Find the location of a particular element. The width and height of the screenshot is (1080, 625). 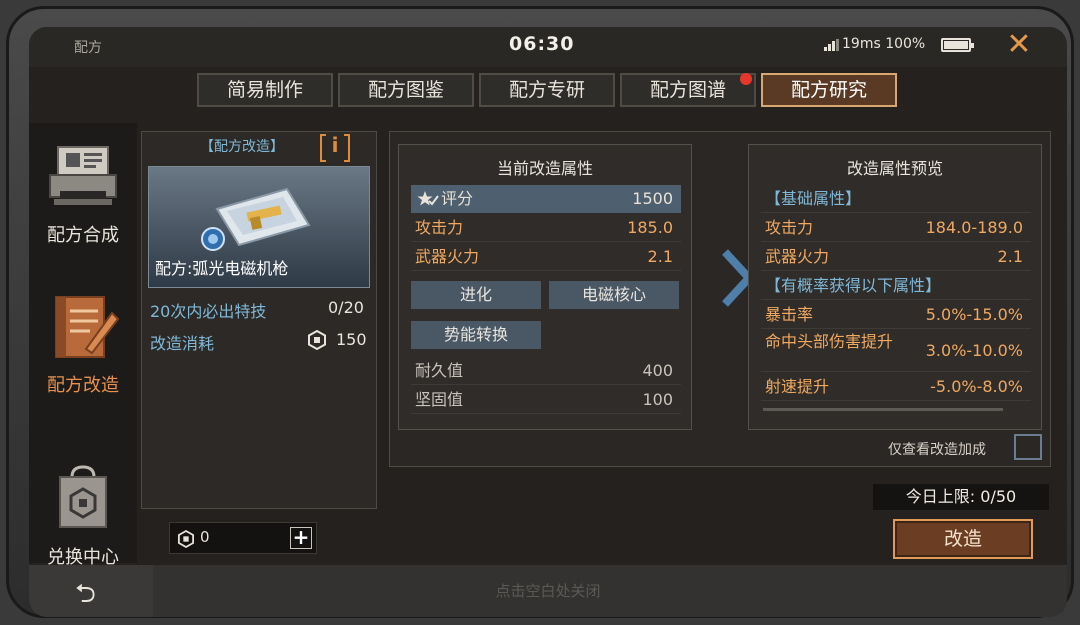

material-count: 0 is located at coordinates (205, 537).